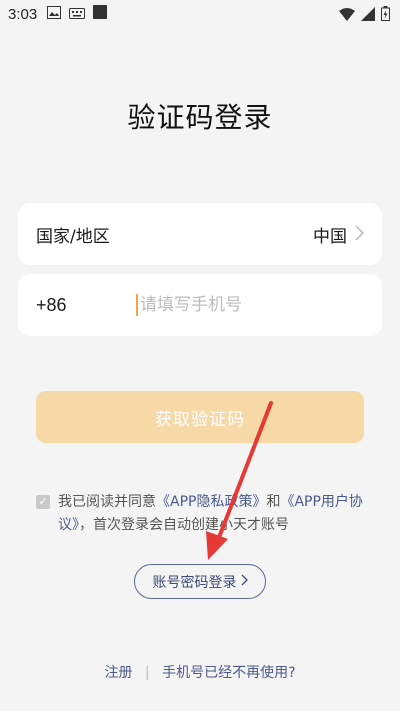  I want to click on region-selector: 国家/地区 中国, so click(200, 234).